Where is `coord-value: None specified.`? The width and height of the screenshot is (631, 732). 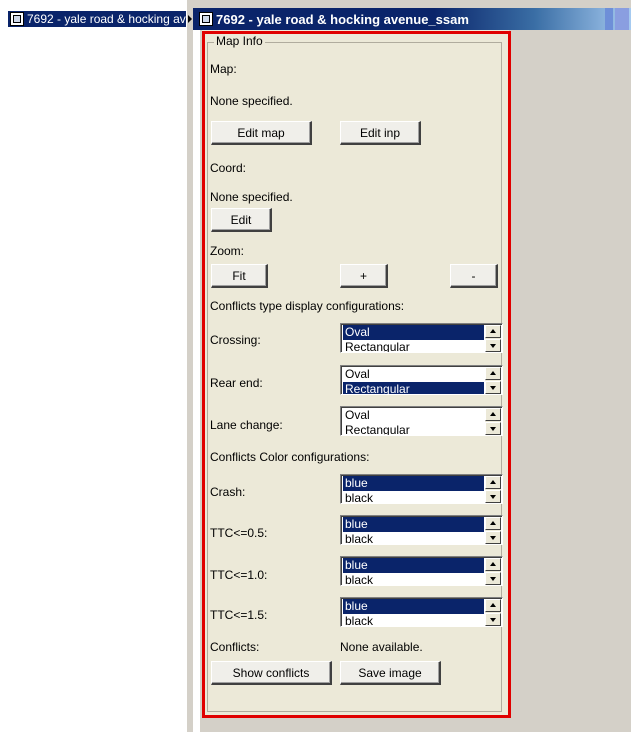 coord-value: None specified. is located at coordinates (251, 197).